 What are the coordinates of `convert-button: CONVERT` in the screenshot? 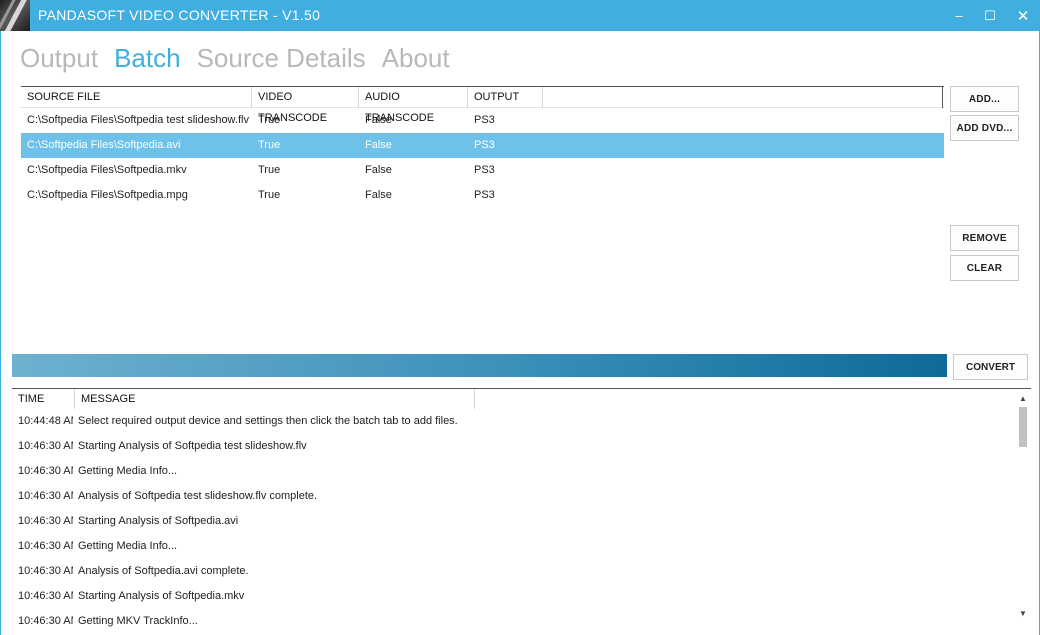 It's located at (990, 367).